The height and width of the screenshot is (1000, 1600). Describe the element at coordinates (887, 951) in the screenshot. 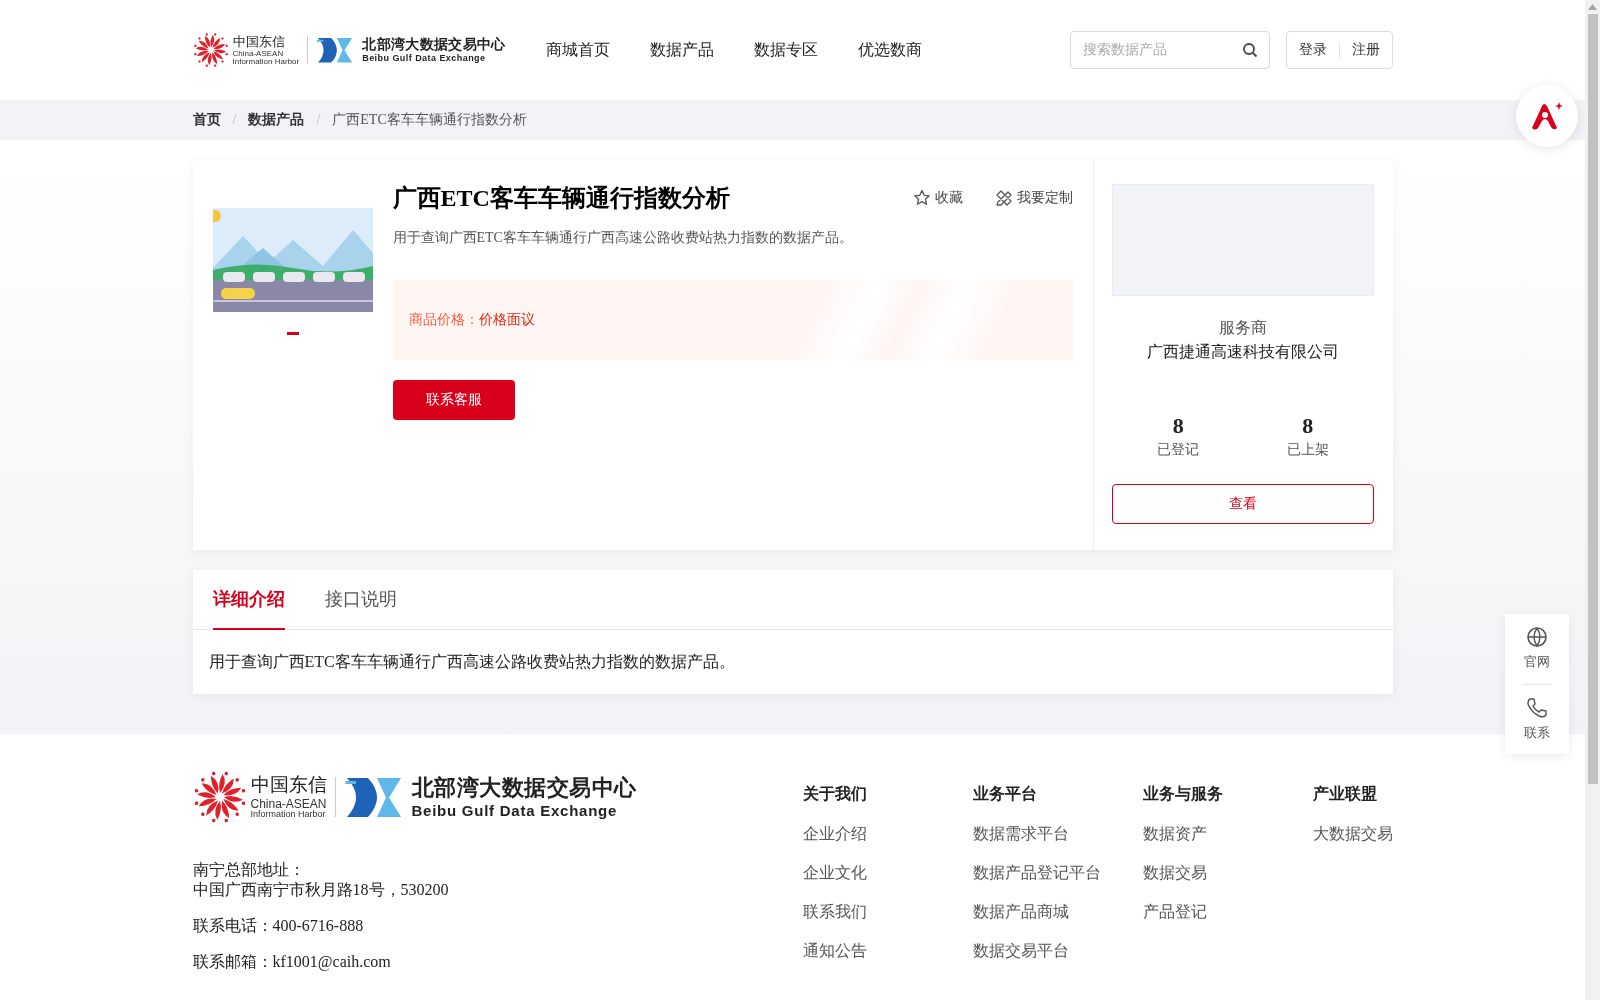

I see `footer-link: 通知公告` at that location.